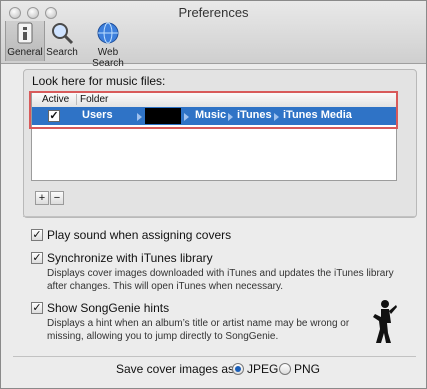 This screenshot has height=389, width=427. Describe the element at coordinates (37, 235) in the screenshot. I see `play-sound-checkbox: ✓` at that location.